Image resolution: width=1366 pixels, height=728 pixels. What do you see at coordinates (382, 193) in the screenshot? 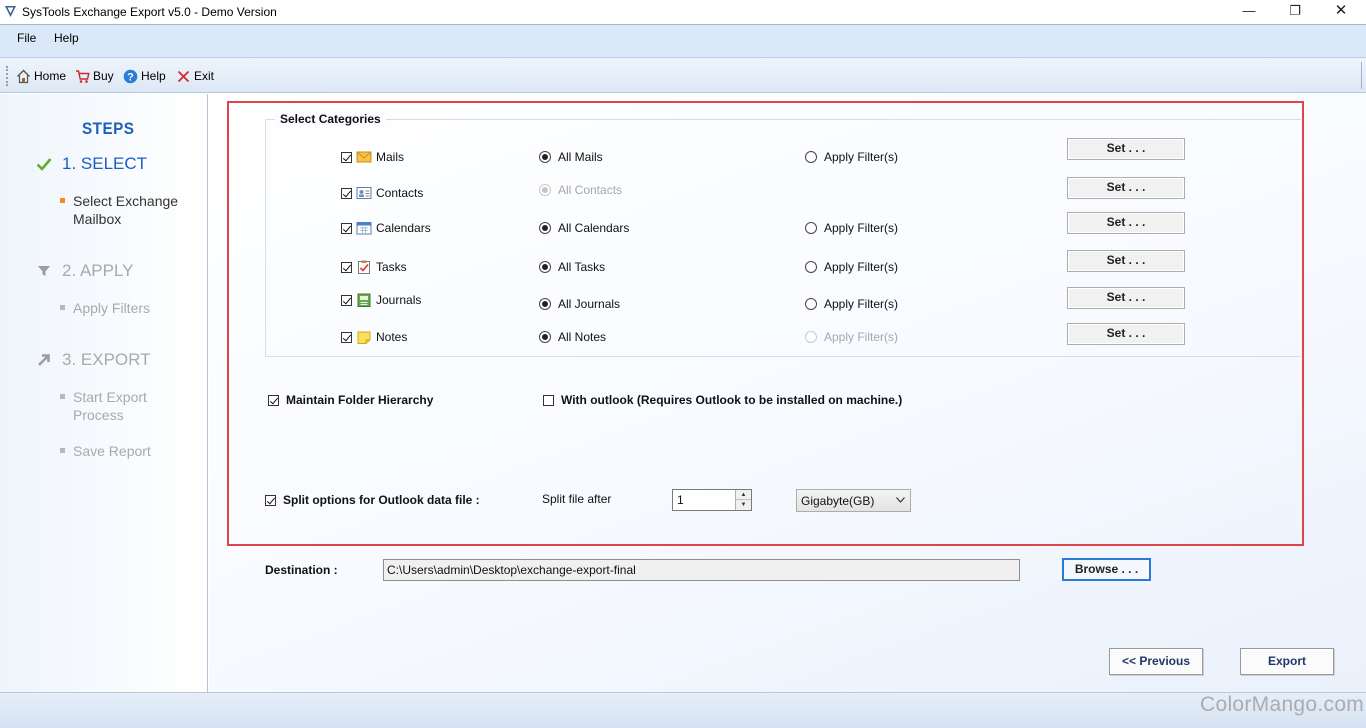
I see `category-contacts: Contacts` at bounding box center [382, 193].